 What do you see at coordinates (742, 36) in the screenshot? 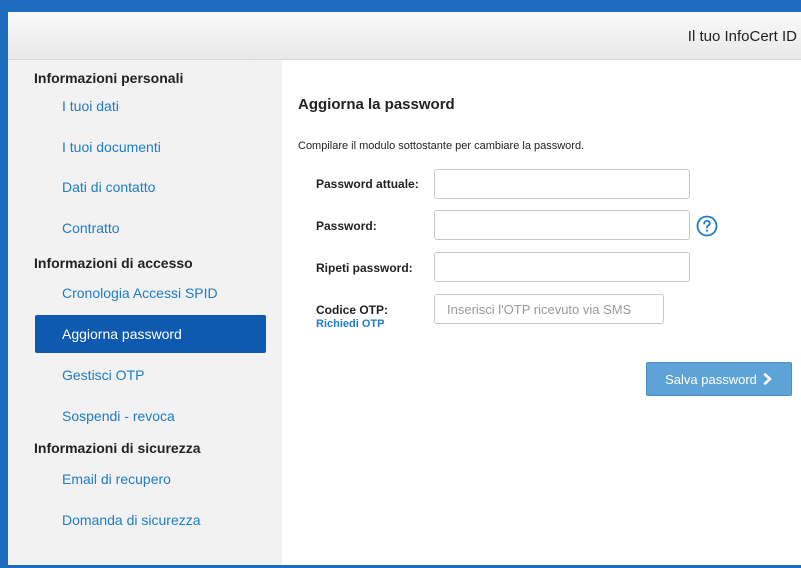
I see `app-title: Il tuo InfoCert ID` at bounding box center [742, 36].